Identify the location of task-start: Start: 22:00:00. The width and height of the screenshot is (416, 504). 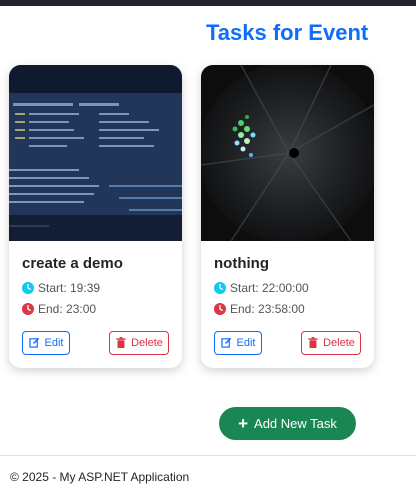
(261, 288).